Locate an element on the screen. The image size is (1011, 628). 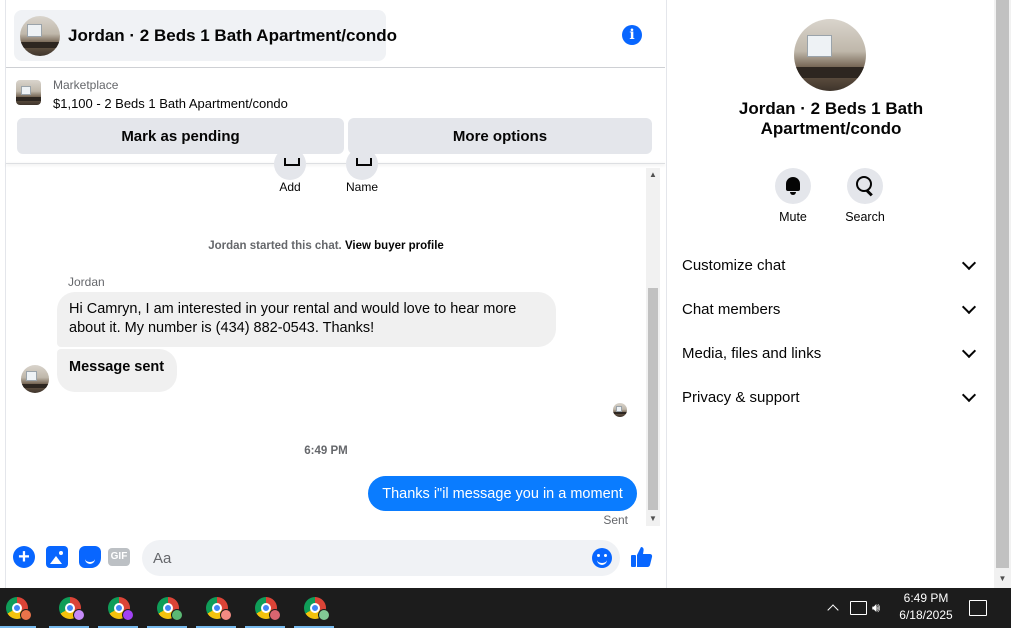
search-button: Search is located at coordinates (865, 196).